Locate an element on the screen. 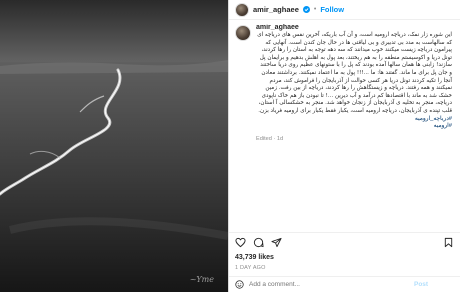 The image size is (460, 292). action-bar is located at coordinates (344, 242).